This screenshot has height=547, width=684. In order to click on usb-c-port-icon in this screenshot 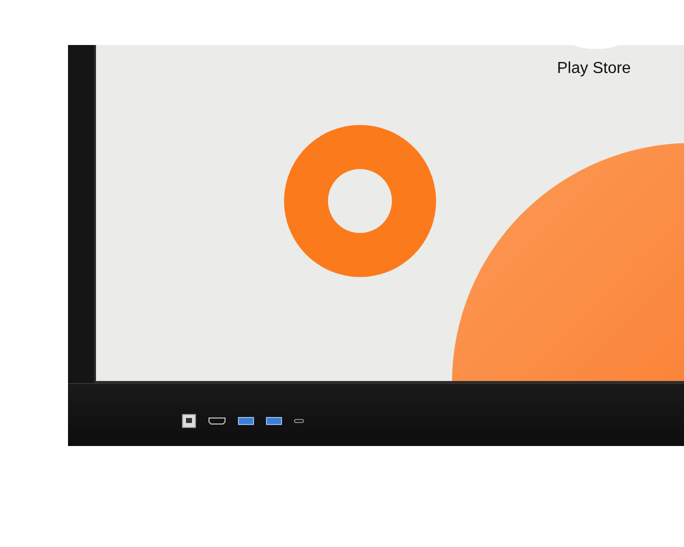, I will do `click(299, 421)`.